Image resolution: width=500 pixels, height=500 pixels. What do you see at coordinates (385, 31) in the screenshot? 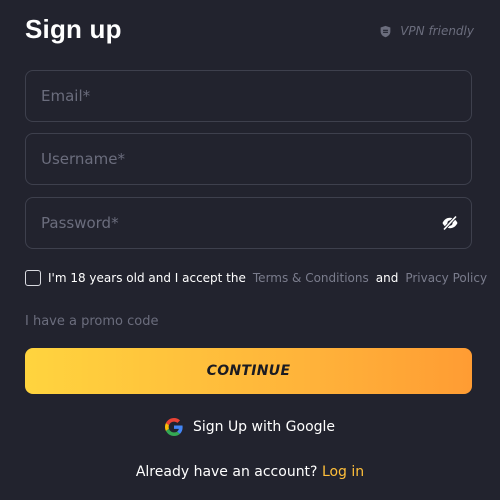
I see `shield-icon` at bounding box center [385, 31].